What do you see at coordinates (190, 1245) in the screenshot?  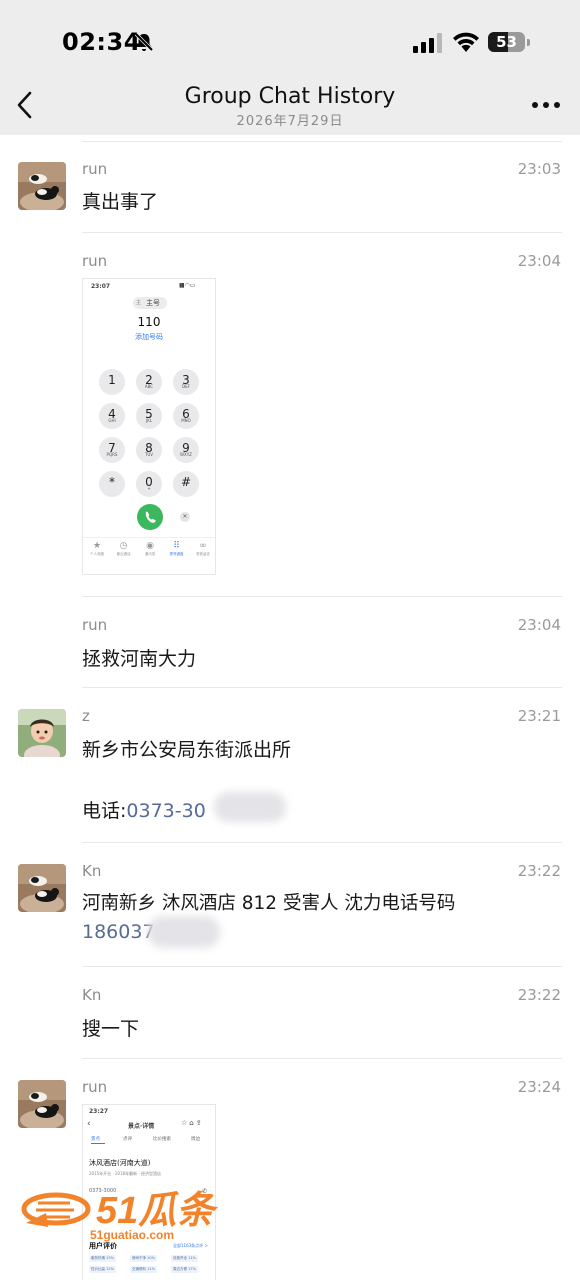 I see `shot-section-more: 全部1163条点评 >` at bounding box center [190, 1245].